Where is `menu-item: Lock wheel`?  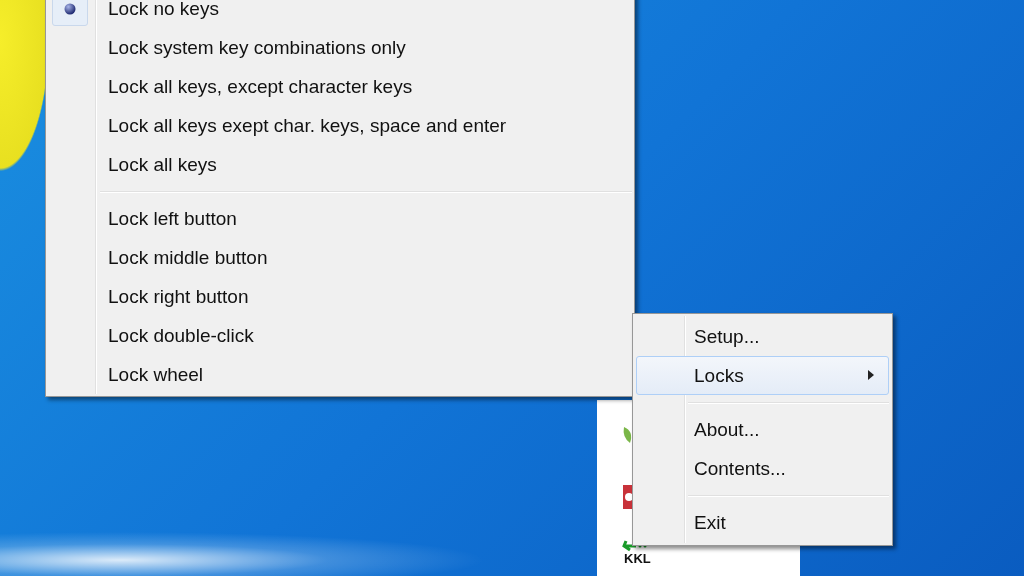
menu-item: Lock wheel is located at coordinates (340, 374).